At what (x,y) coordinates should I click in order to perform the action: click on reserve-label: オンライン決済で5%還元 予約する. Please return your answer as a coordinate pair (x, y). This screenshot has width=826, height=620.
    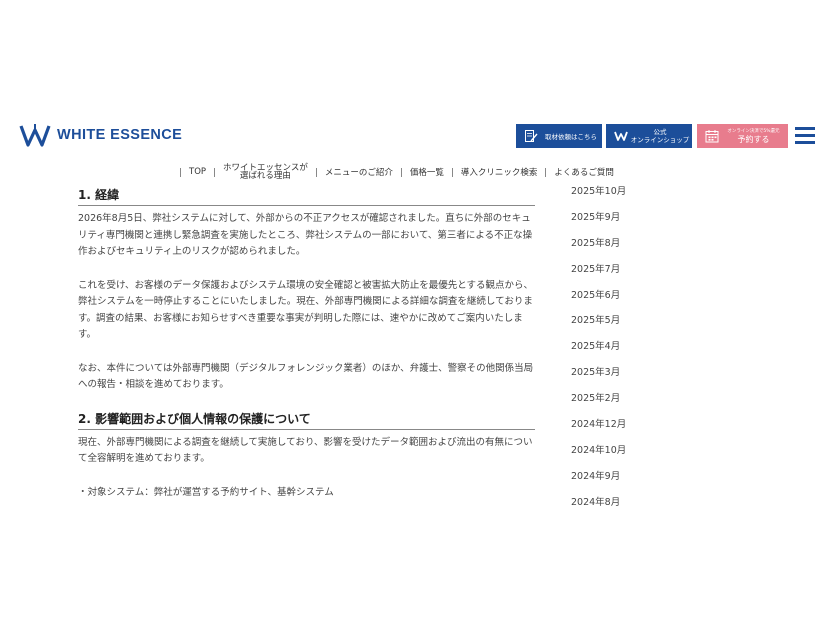
    Looking at the image, I should click on (753, 136).